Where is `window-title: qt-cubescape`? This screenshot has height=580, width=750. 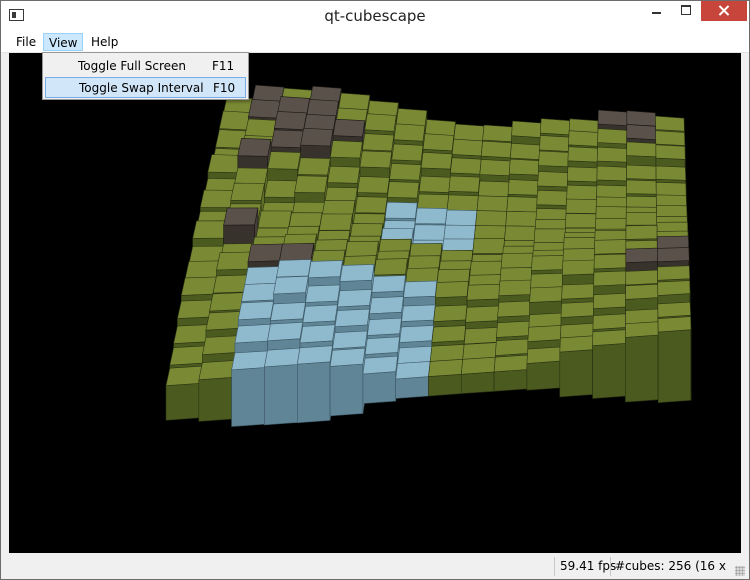
window-title: qt-cubescape is located at coordinates (375, 16).